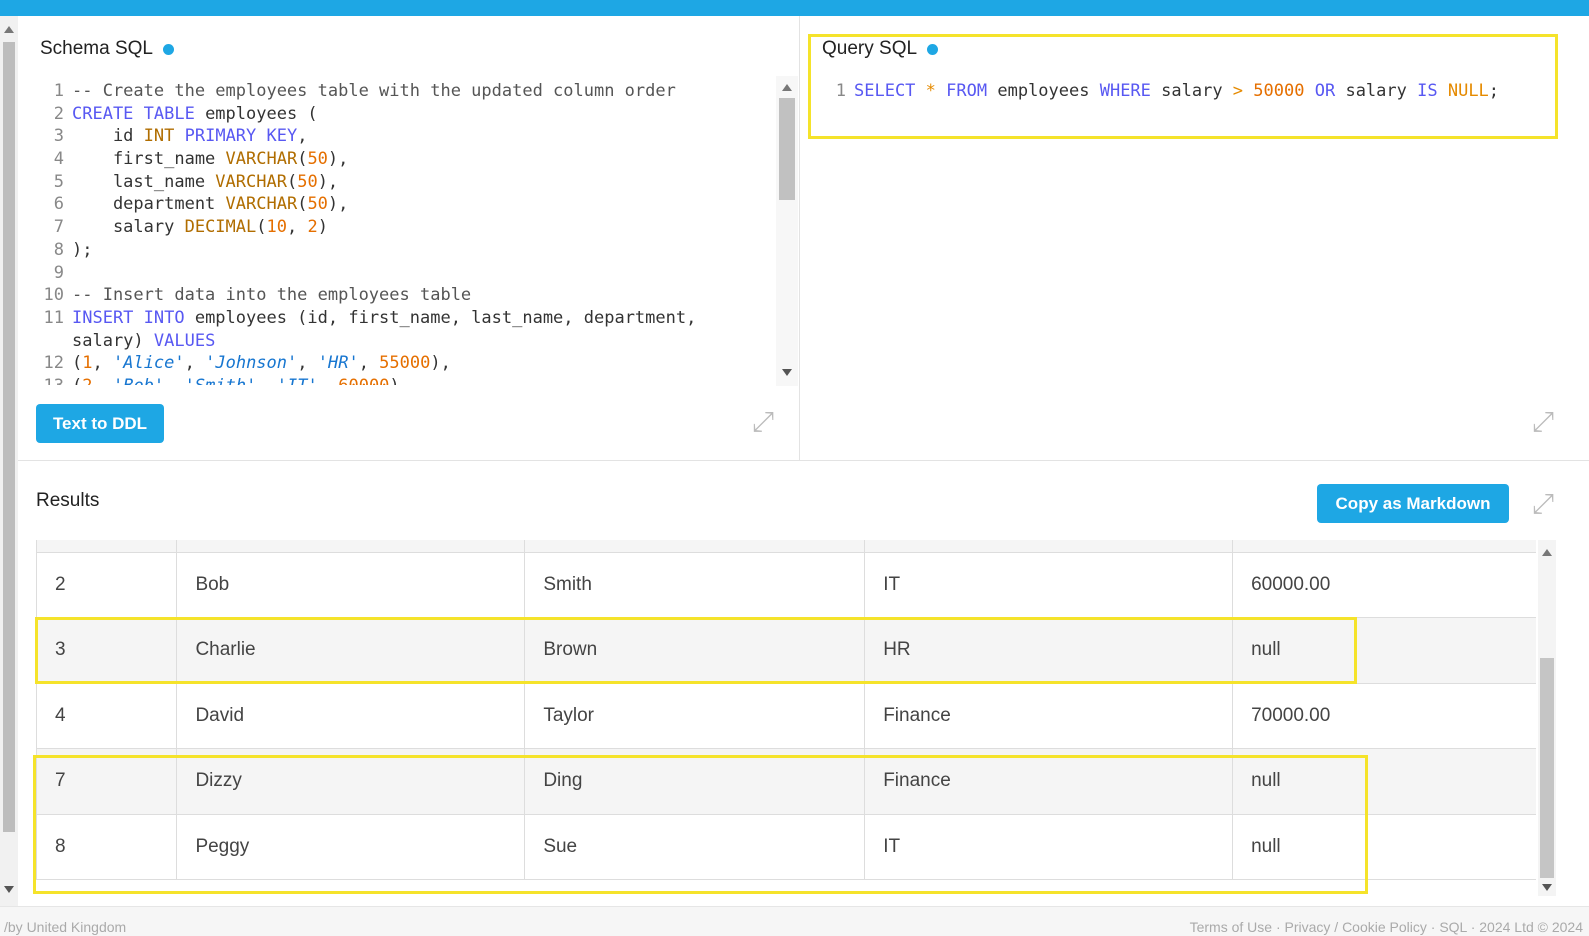 This screenshot has width=1589, height=936. I want to click on query-panel-title: Query SQL, so click(880, 49).